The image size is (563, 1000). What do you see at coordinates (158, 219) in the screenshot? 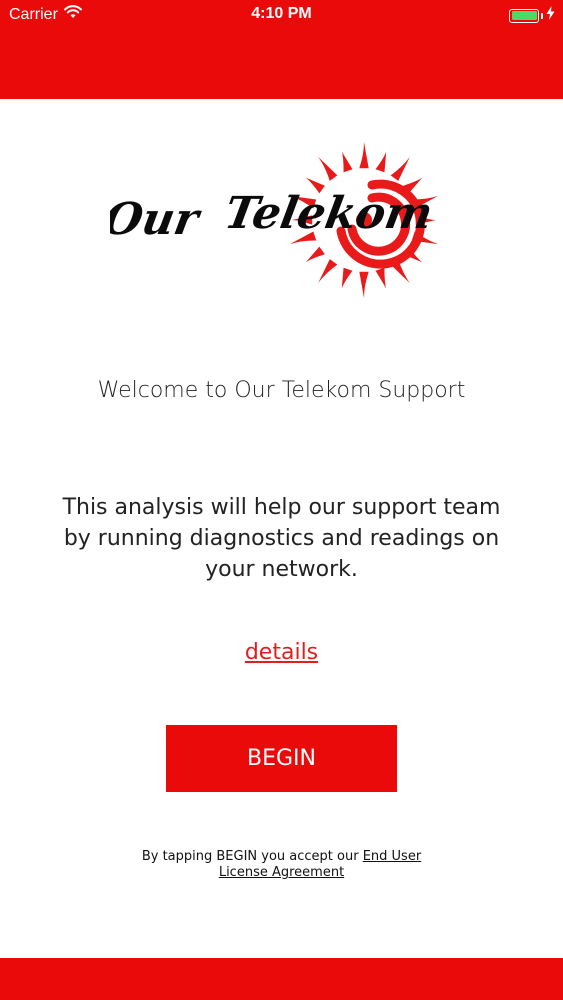
I see `logo-text-our: Our` at bounding box center [158, 219].